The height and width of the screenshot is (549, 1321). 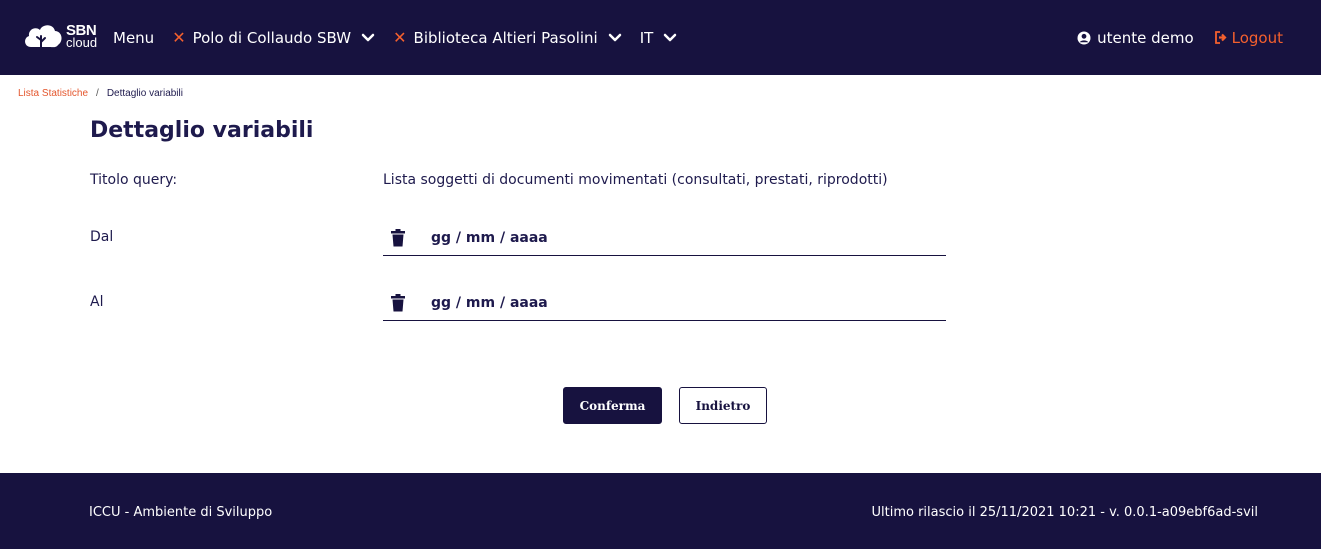 What do you see at coordinates (489, 238) in the screenshot?
I see `from-date-placeholder: gg / mm / aaaa` at bounding box center [489, 238].